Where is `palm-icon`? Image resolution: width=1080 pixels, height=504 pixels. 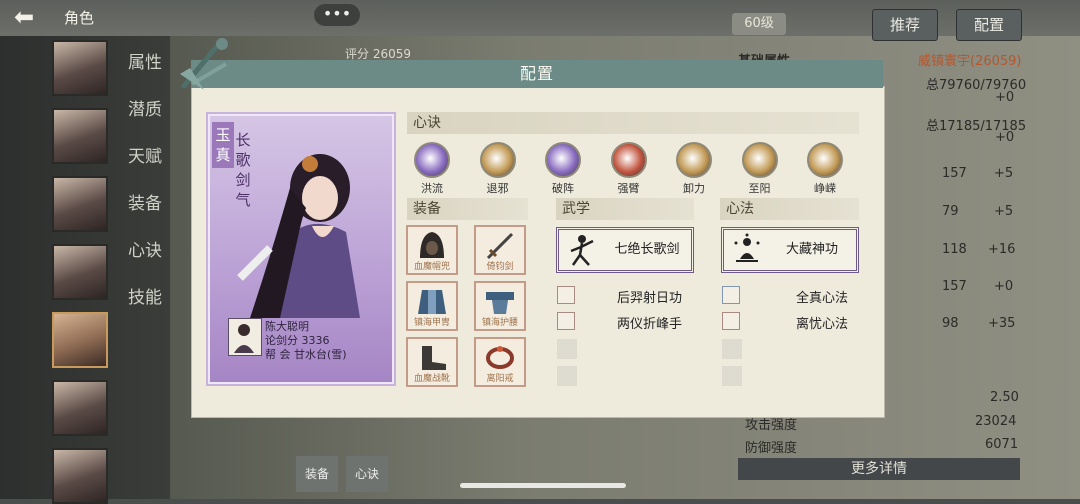 palm-icon is located at coordinates (566, 321).